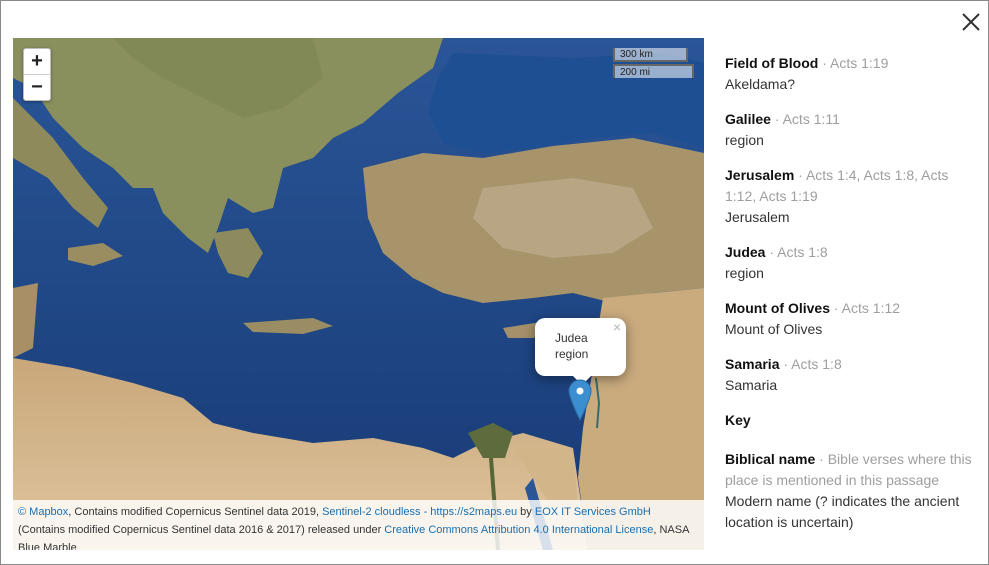 The height and width of the screenshot is (565, 989). Describe the element at coordinates (617, 327) in the screenshot. I see `popup-close-icon: ×` at that location.